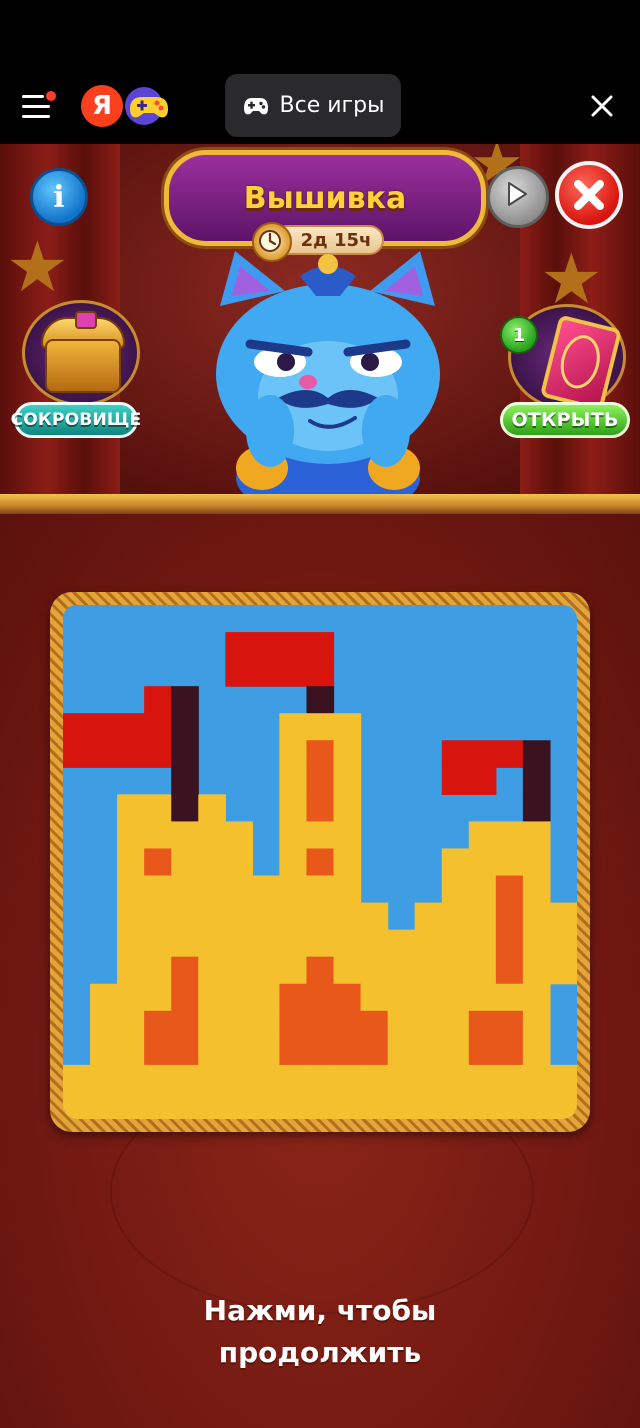 Image resolution: width=640 pixels, height=1428 pixels. What do you see at coordinates (565, 371) in the screenshot?
I see `open-pack-button: 1 ОТКРЫТЬ` at bounding box center [565, 371].